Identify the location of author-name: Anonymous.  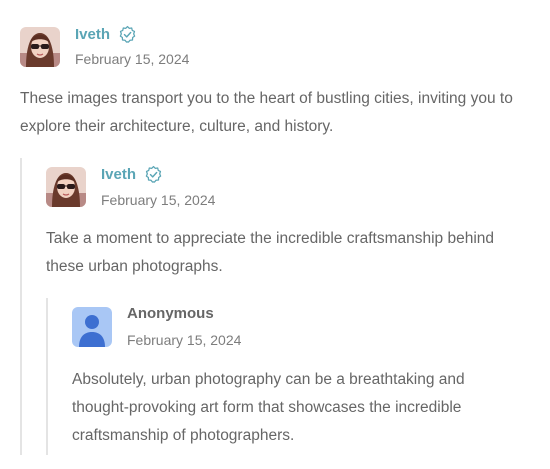
(170, 313).